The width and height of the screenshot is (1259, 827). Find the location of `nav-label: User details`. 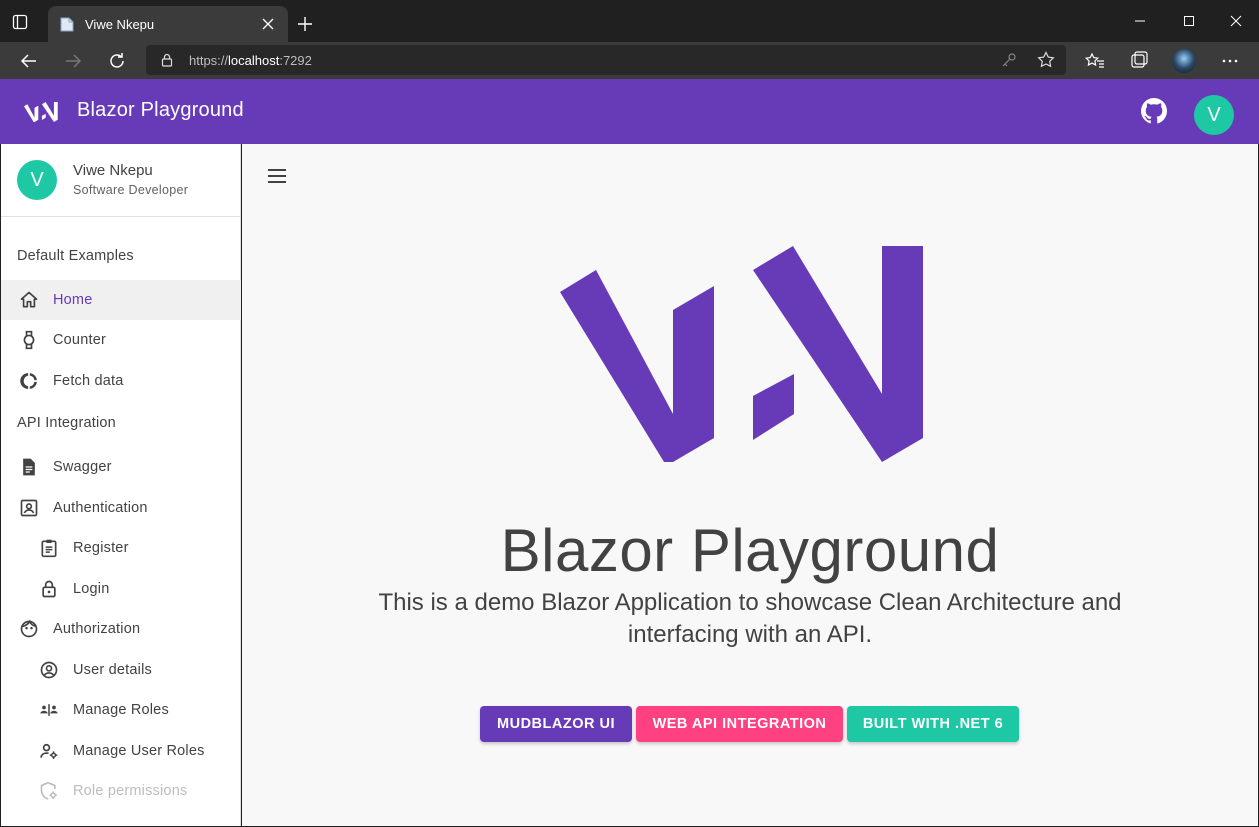

nav-label: User details is located at coordinates (112, 670).